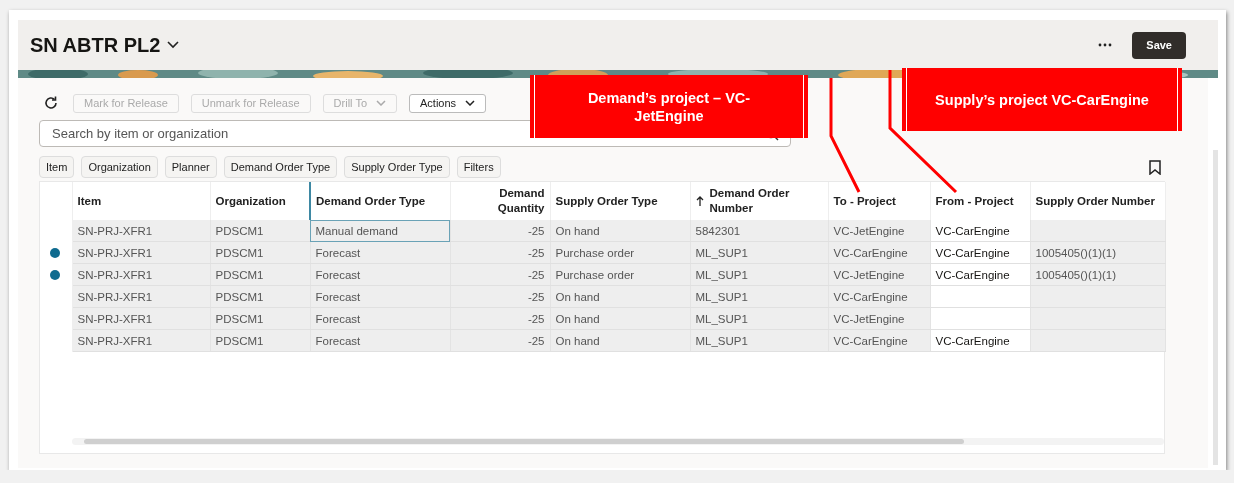 The width and height of the screenshot is (1234, 483). Describe the element at coordinates (980, 231) in the screenshot. I see `table-cell: VC-CarEngine` at that location.